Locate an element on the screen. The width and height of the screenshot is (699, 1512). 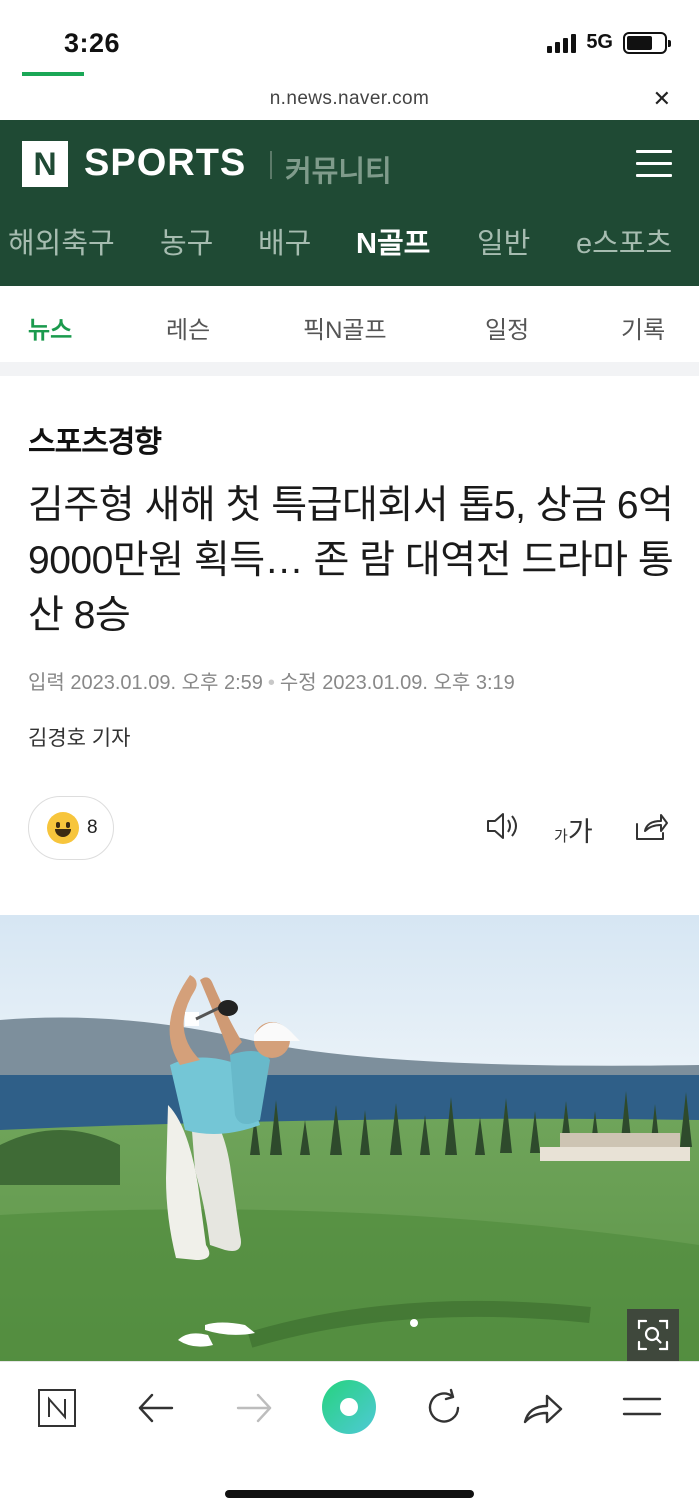
tab-n-golf: N골프 is located at coordinates (393, 241).